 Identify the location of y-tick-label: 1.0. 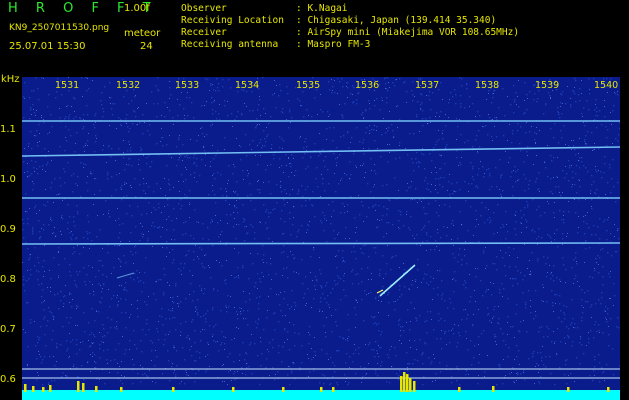
(8, 179).